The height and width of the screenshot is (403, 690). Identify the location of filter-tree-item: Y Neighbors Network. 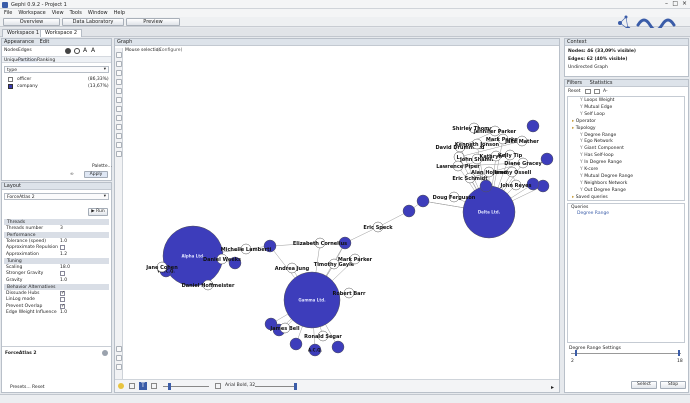
(603, 183).